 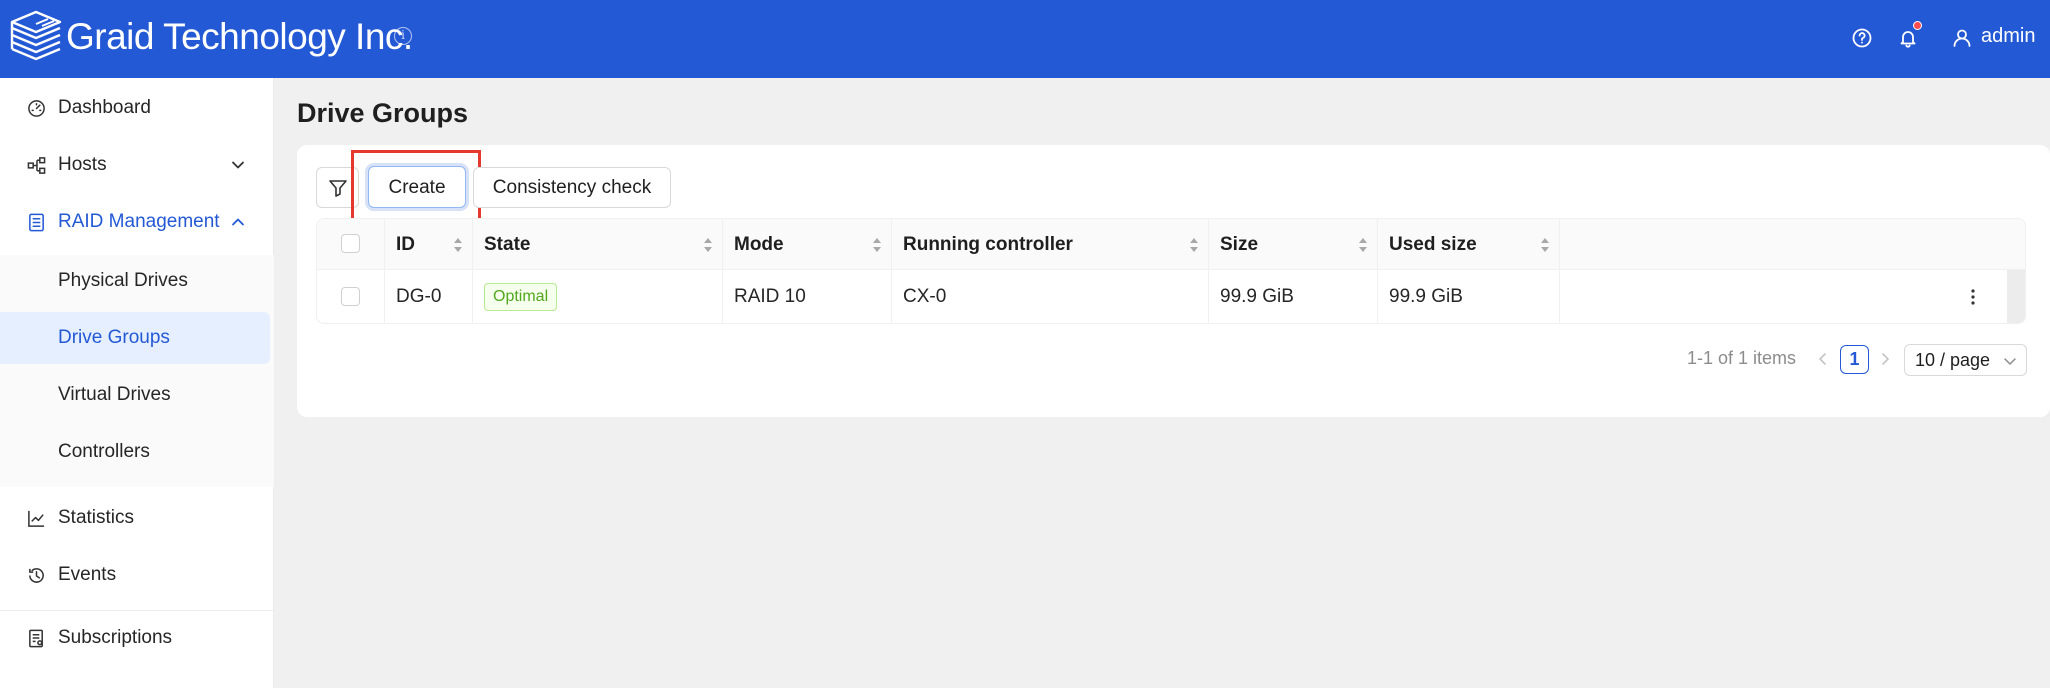 What do you see at coordinates (1823, 359) in the screenshot?
I see `chevron-left-icon` at bounding box center [1823, 359].